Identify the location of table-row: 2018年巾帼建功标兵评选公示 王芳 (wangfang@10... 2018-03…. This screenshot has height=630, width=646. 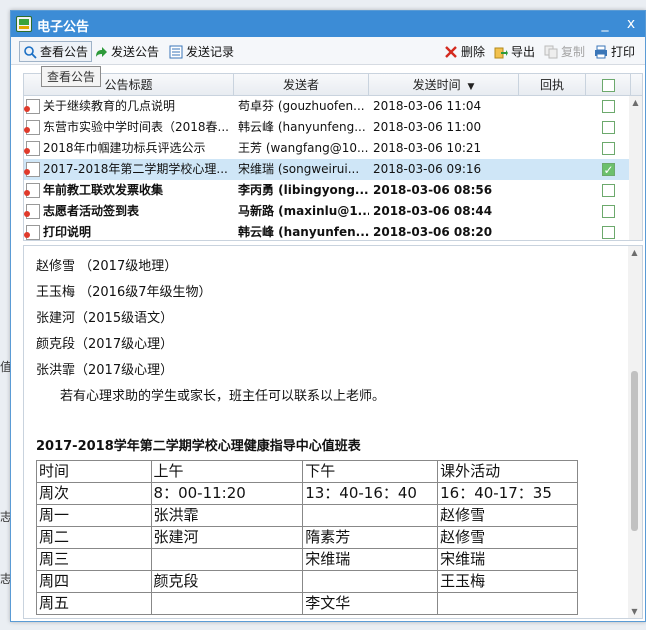
(333, 148).